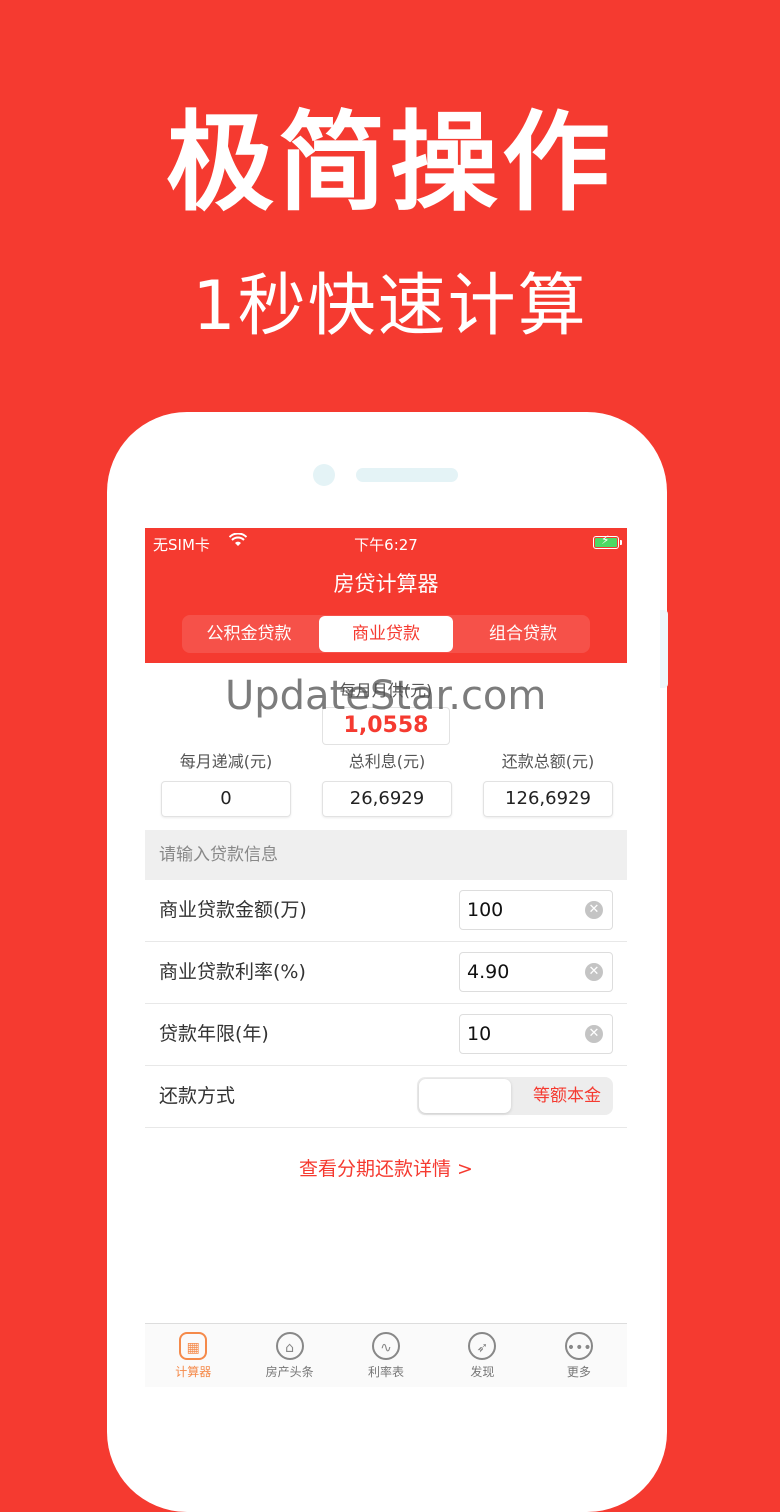  What do you see at coordinates (548, 761) in the screenshot?
I see `total-repayment-label: 还款总额(元)` at bounding box center [548, 761].